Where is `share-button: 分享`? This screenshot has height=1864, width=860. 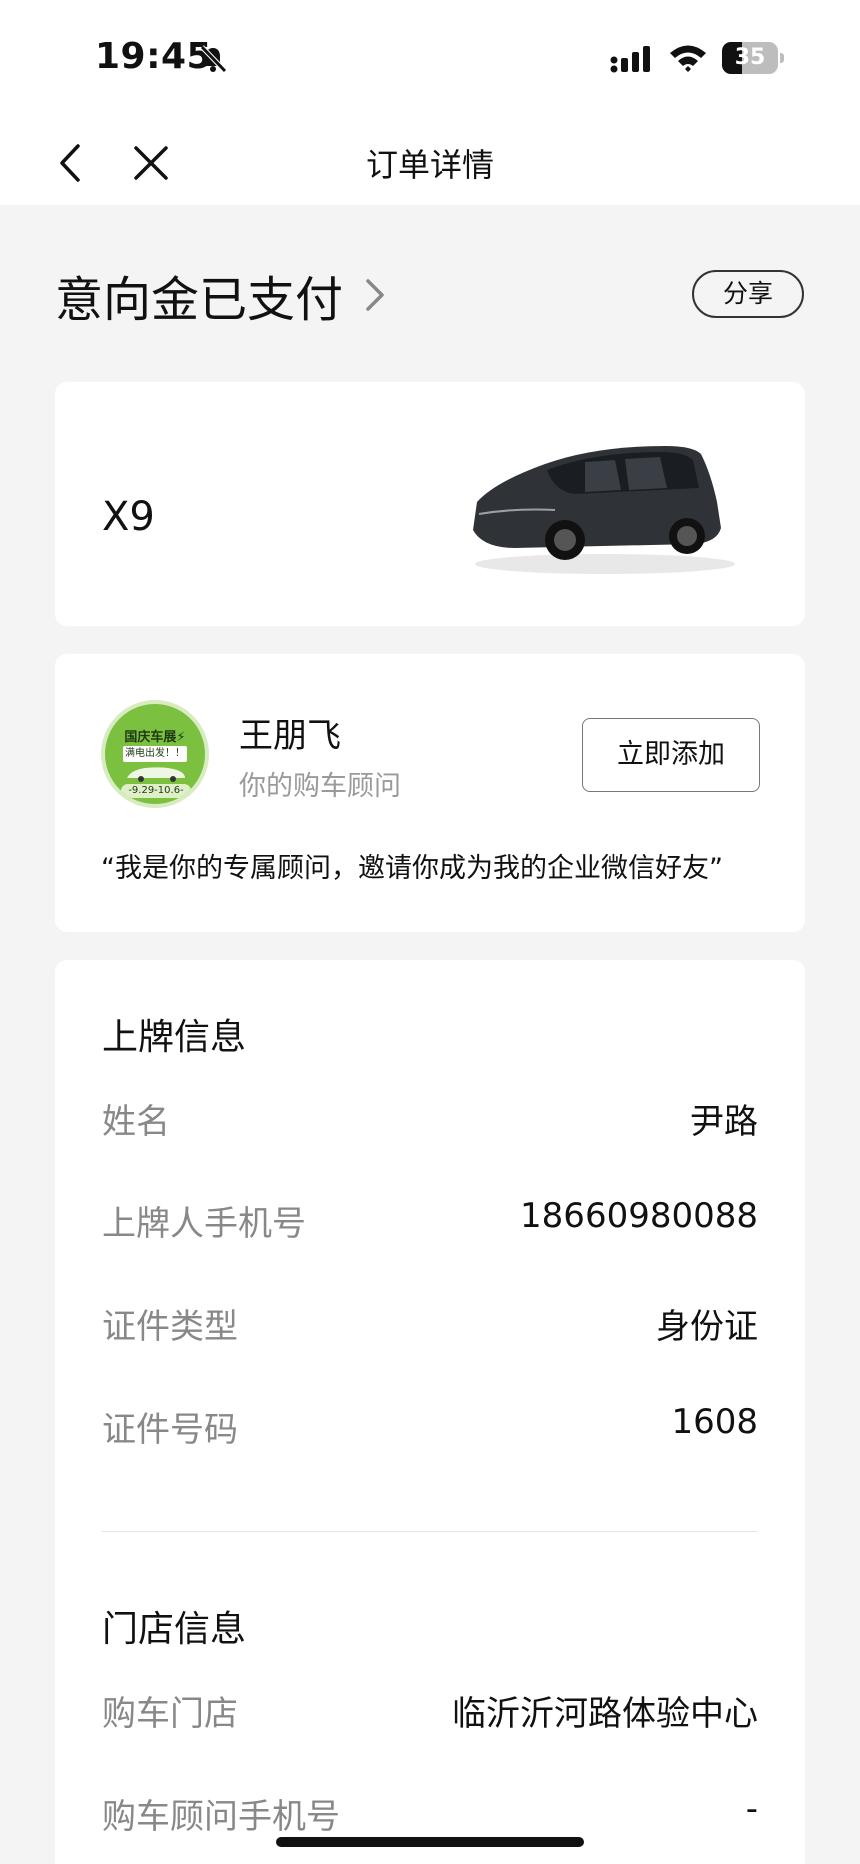
share-button: 分享 is located at coordinates (748, 294).